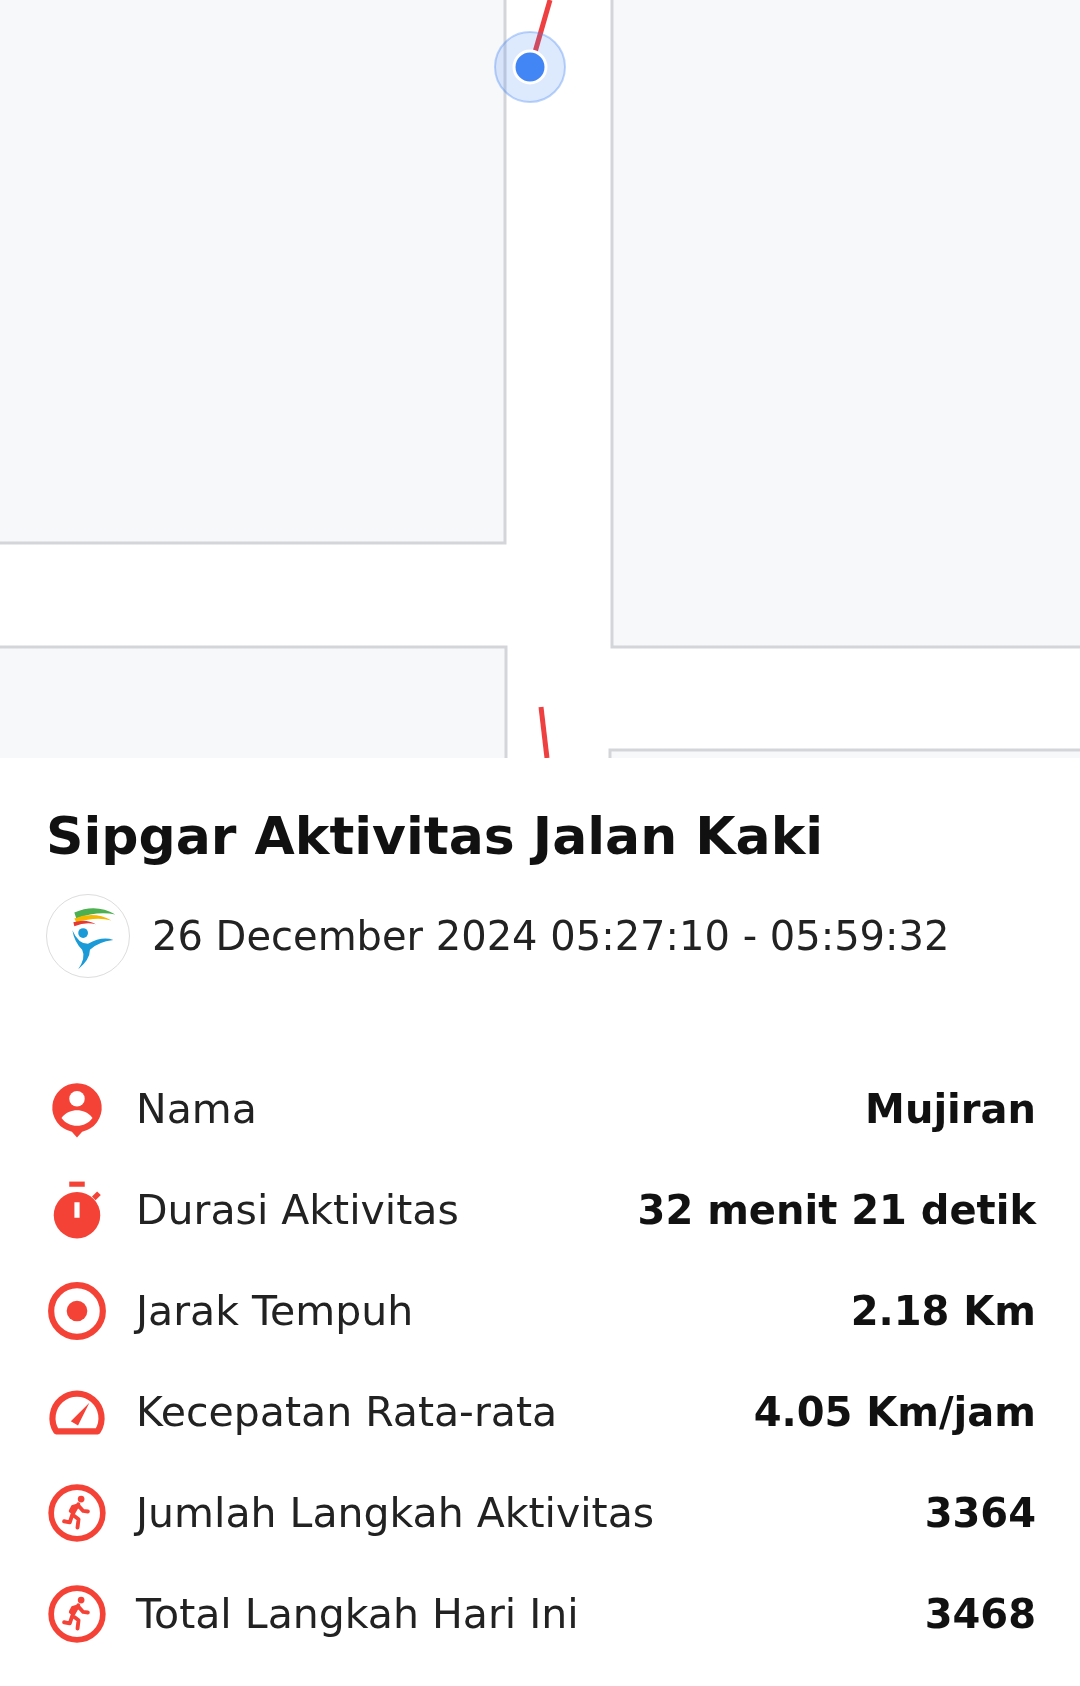  I want to click on date-time-range: 26 December 2024 05:27:10 - 05:59:32, so click(551, 936).